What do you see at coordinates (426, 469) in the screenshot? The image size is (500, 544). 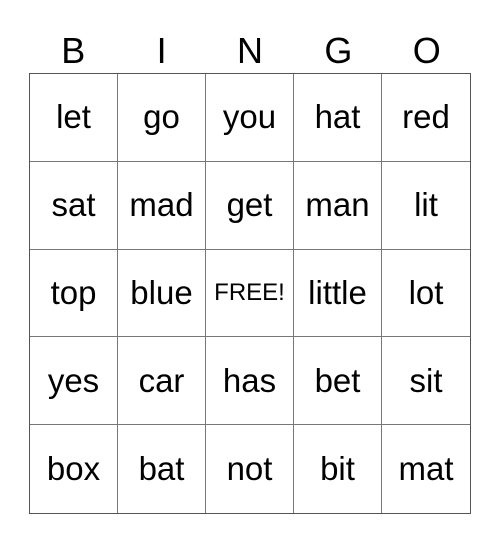 I see `bingo-cell: mat` at bounding box center [426, 469].